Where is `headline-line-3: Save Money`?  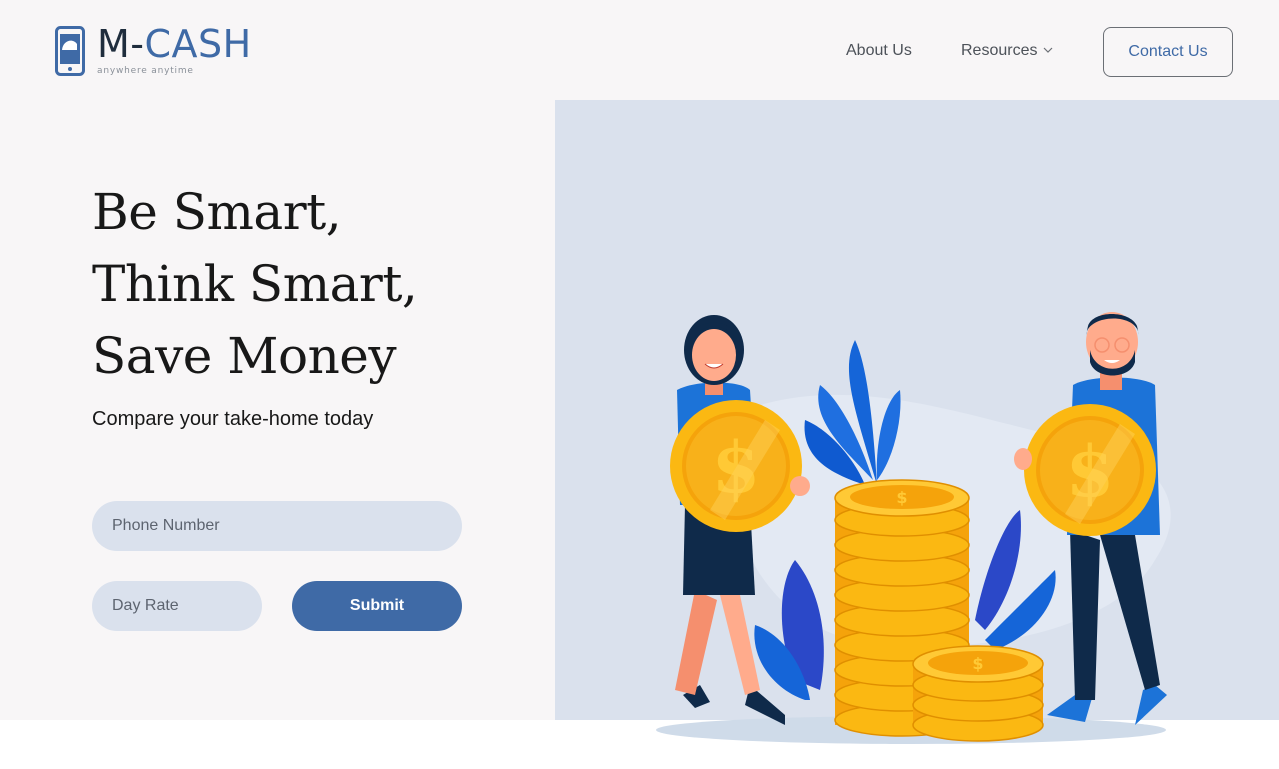
headline-line-3: Save Money is located at coordinates (244, 356).